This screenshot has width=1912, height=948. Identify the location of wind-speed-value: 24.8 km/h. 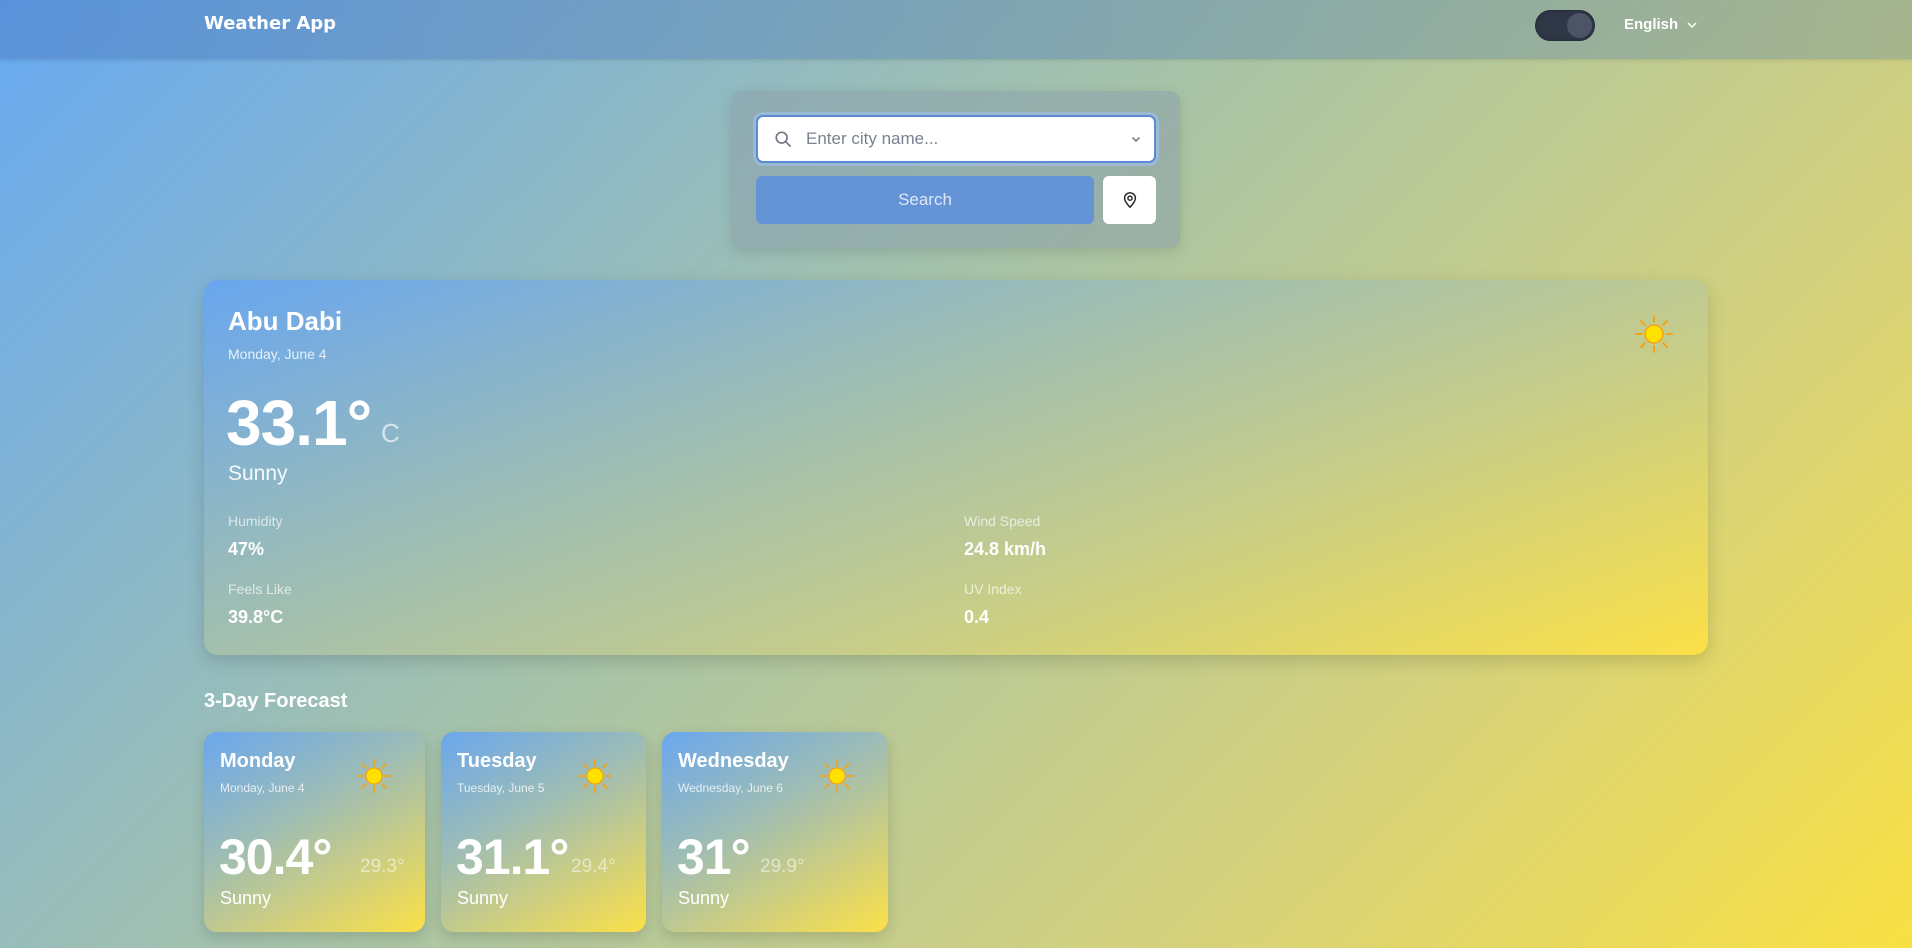
(1005, 549).